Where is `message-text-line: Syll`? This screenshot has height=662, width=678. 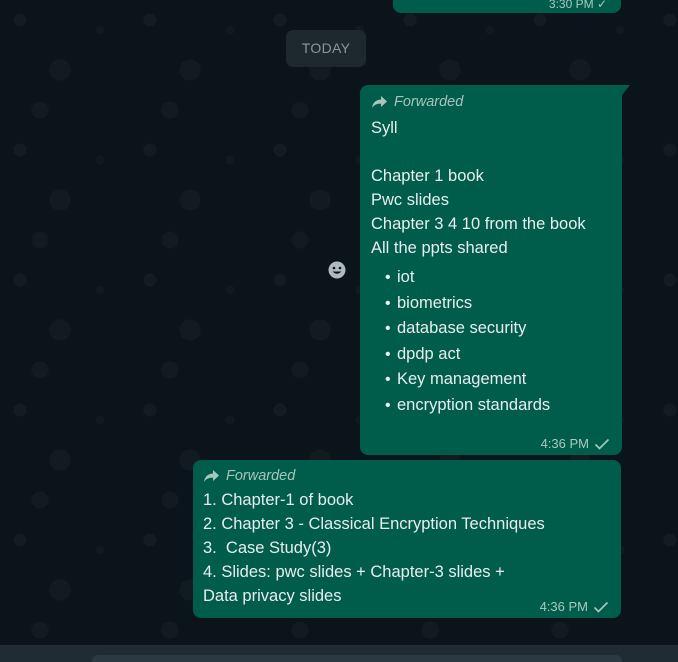
message-text-line: Syll is located at coordinates (384, 128).